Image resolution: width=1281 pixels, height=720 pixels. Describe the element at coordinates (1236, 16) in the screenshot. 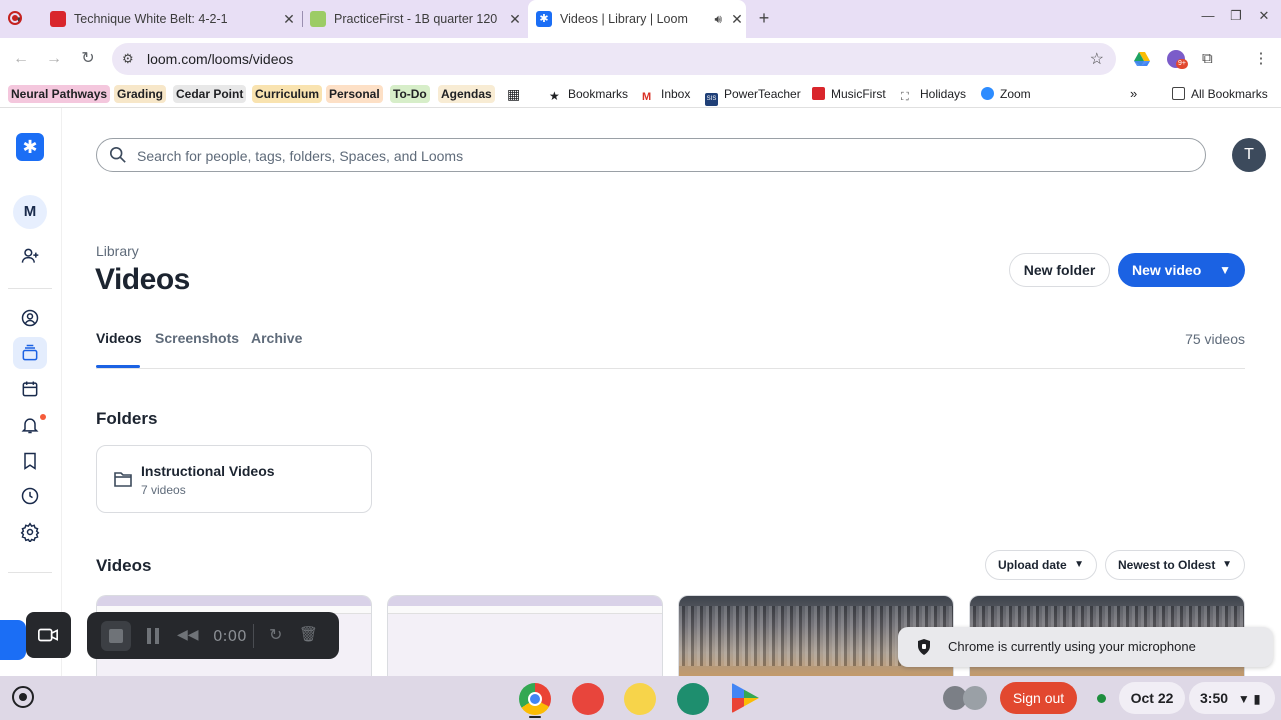

I see `restore-icon: ❐` at that location.